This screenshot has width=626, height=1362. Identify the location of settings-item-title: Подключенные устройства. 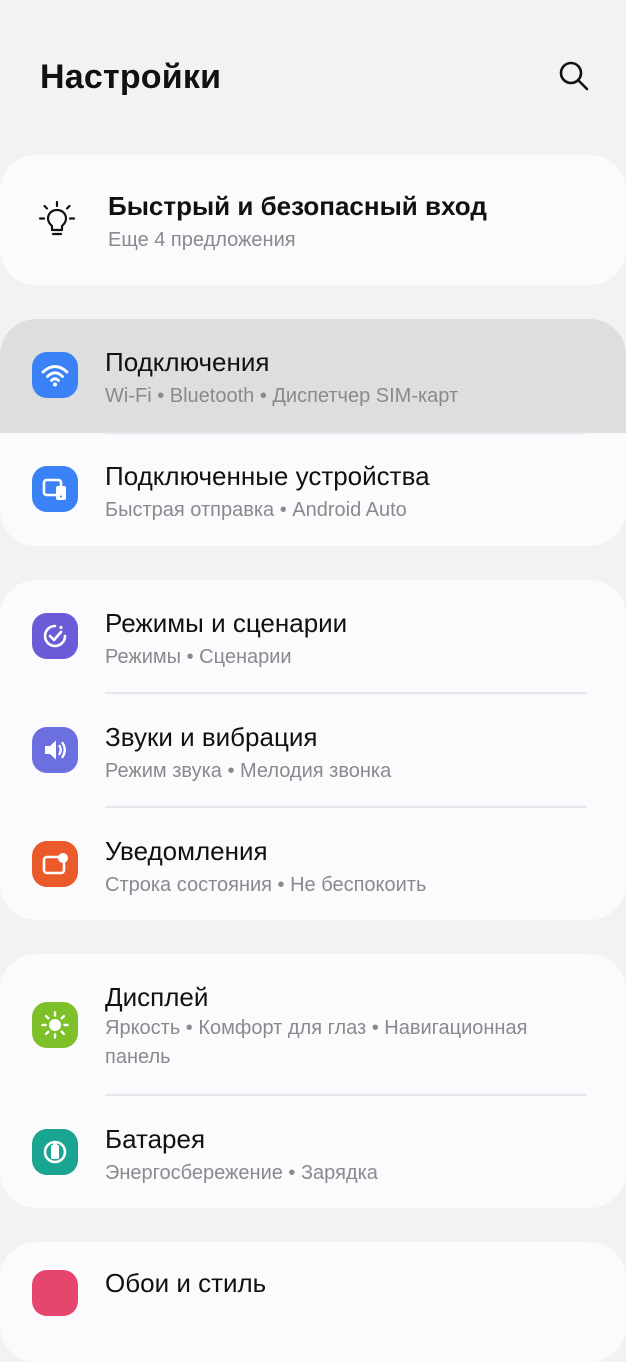
(267, 476).